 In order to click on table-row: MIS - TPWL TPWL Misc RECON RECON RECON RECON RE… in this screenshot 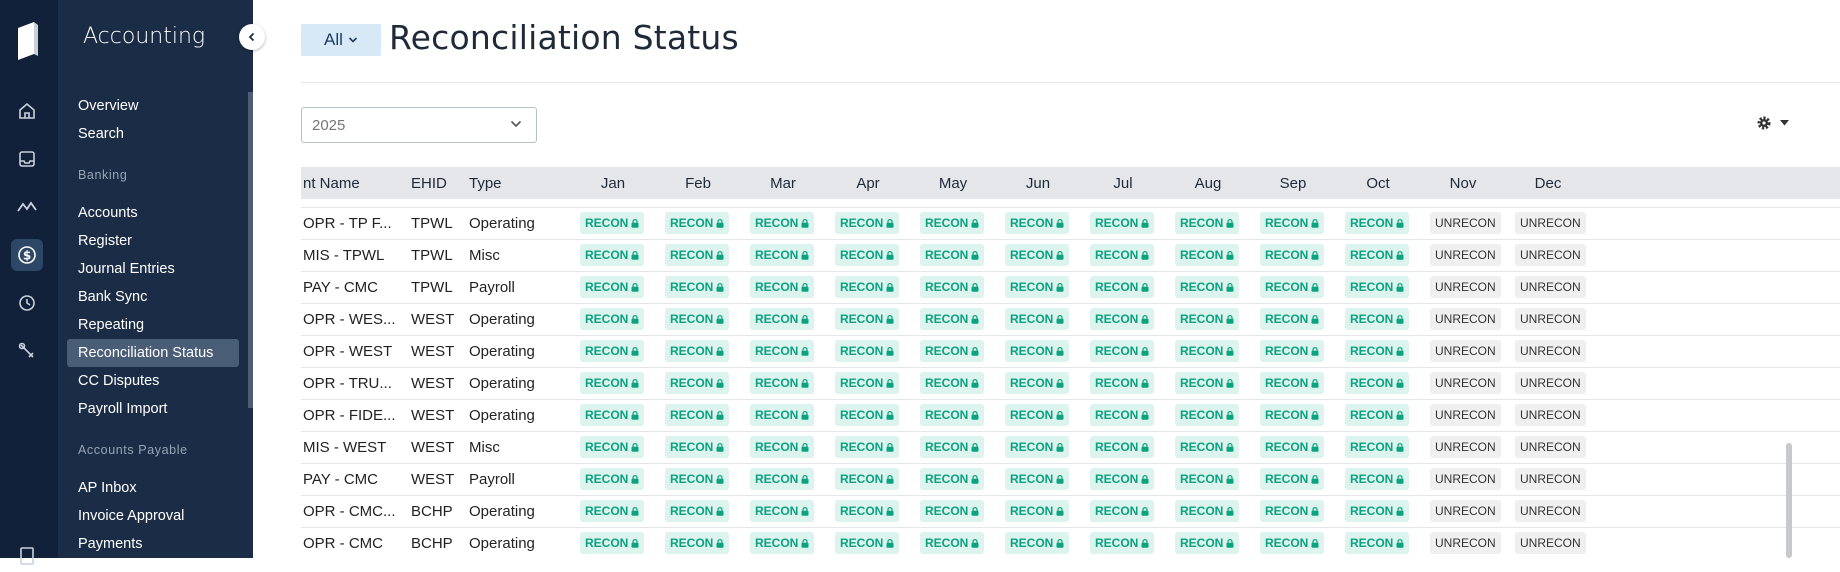, I will do `click(1070, 255)`.